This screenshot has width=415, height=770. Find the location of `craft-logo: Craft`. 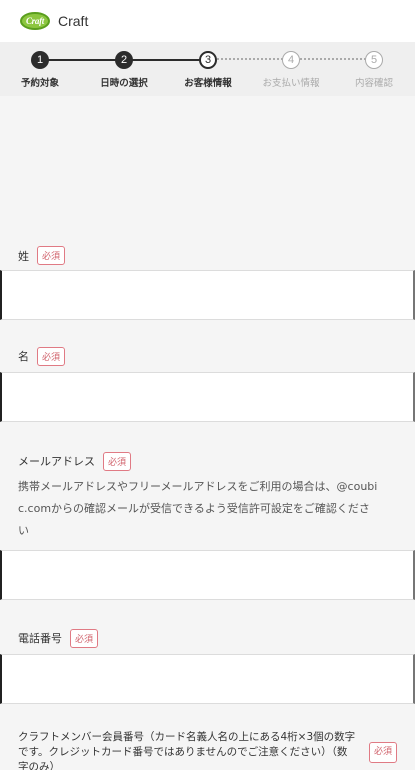

craft-logo: Craft is located at coordinates (35, 21).